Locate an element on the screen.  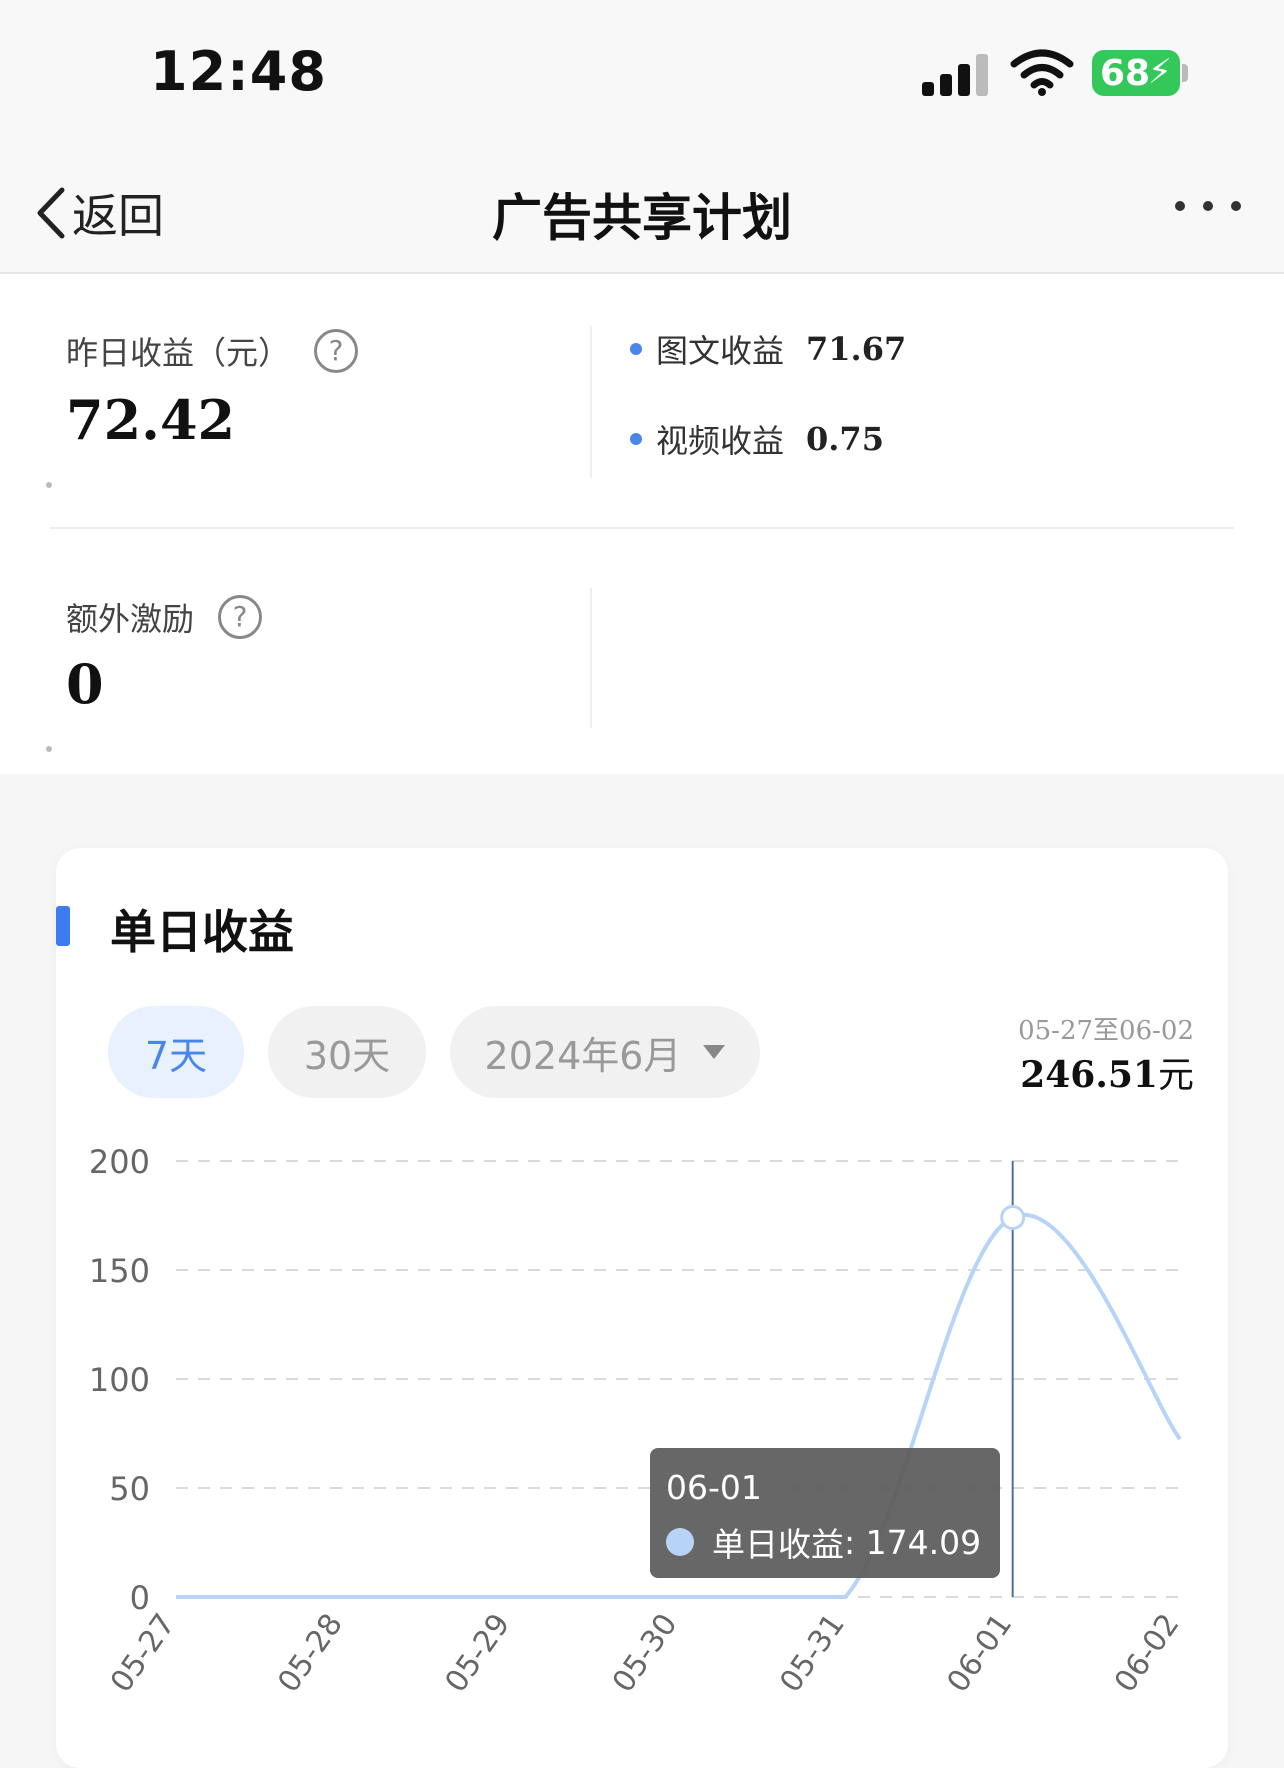
tooltip-row: 单日收益: 174.09 is located at coordinates (823, 1542).